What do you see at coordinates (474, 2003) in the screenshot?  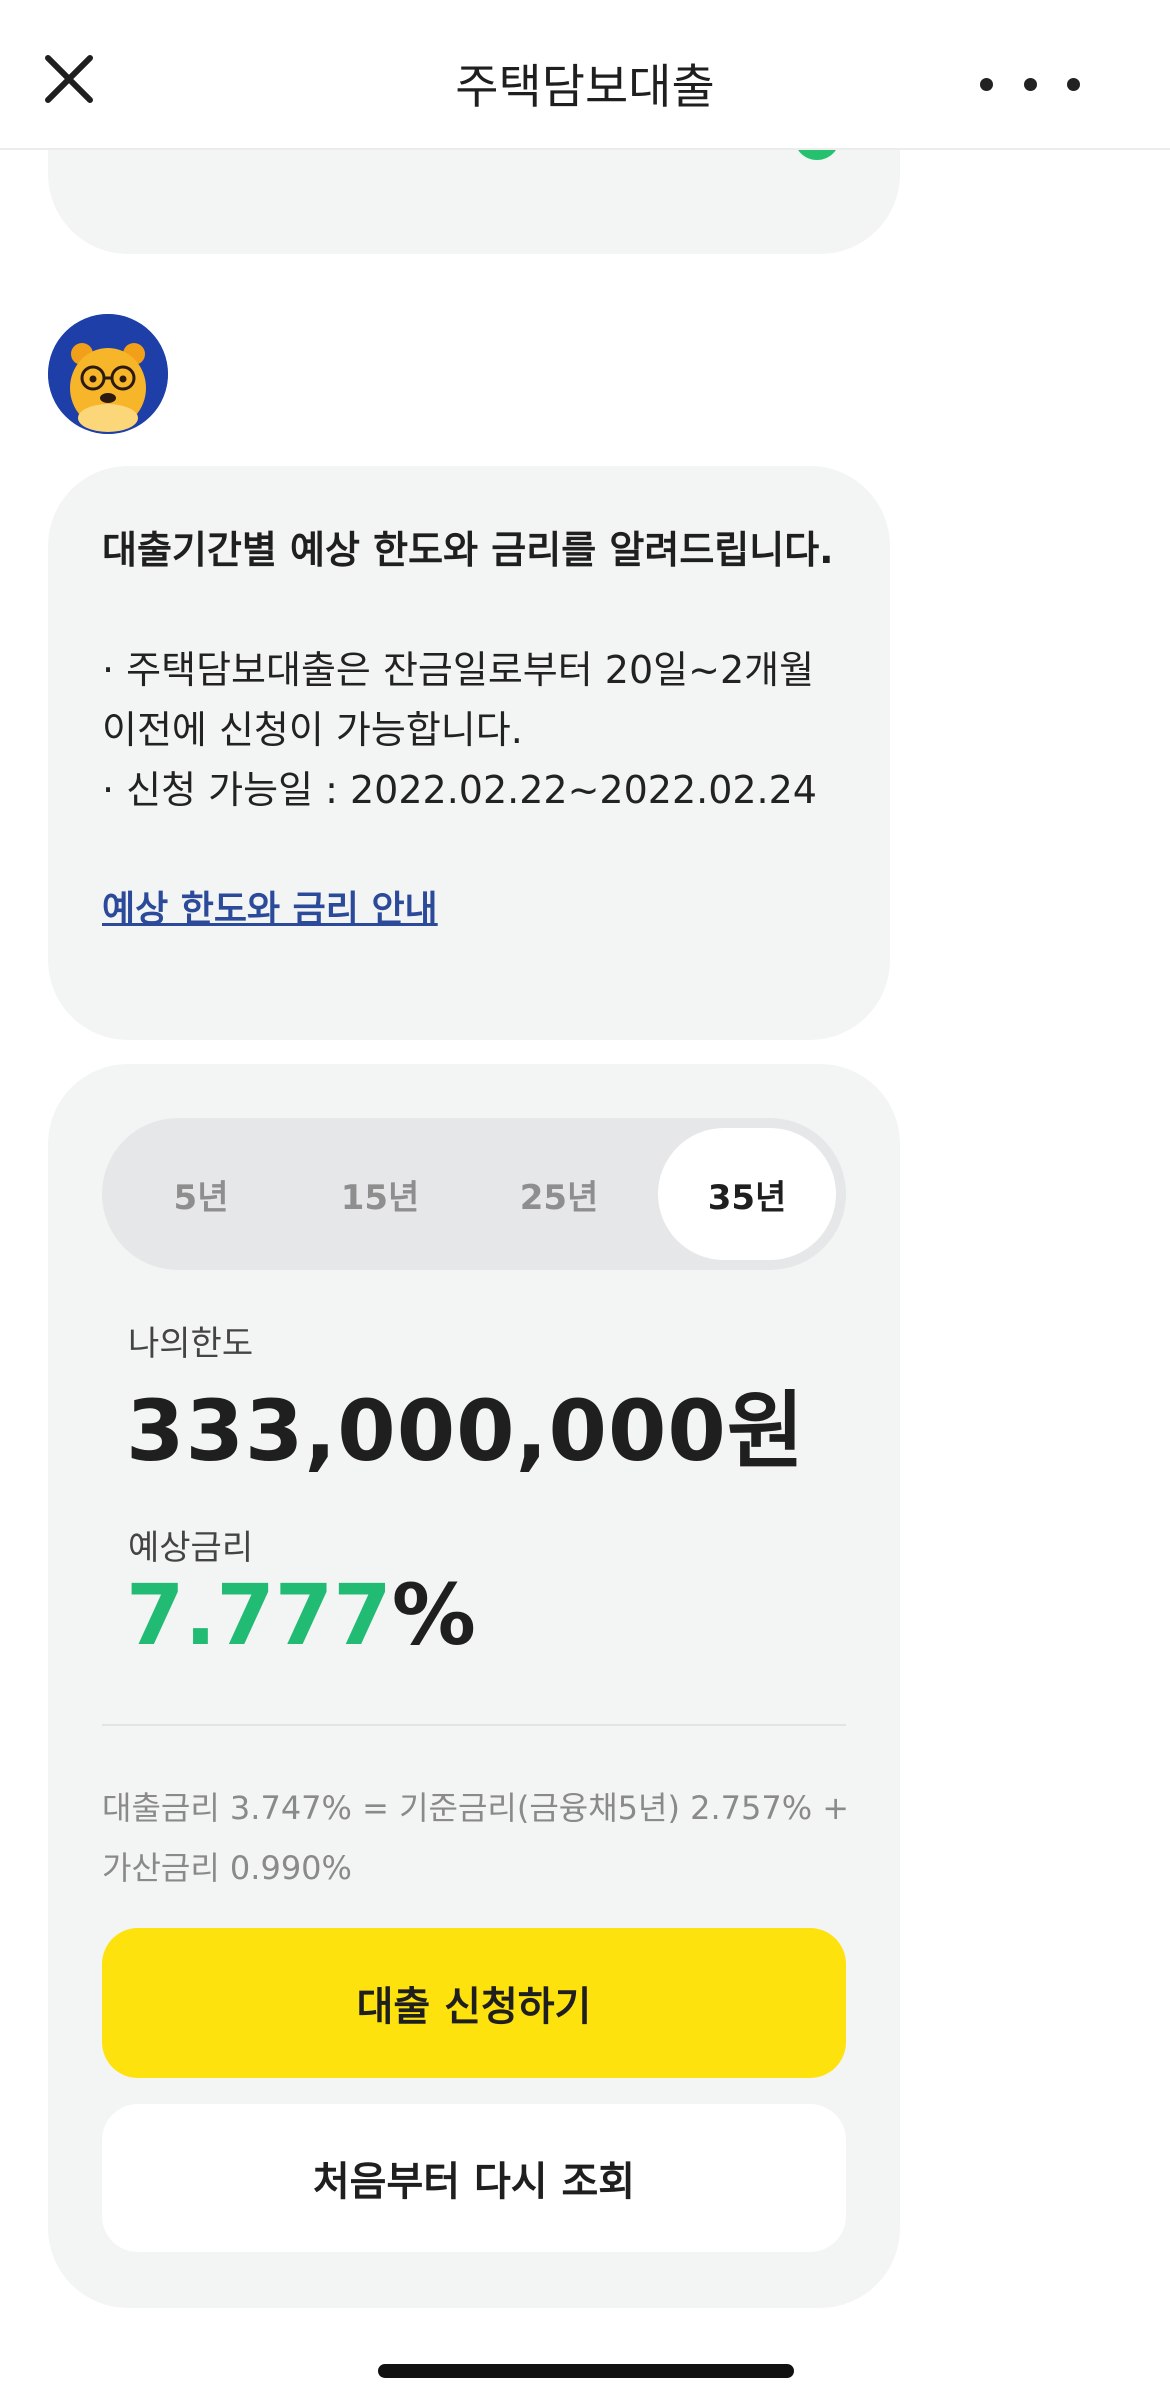 I see `apply-loan-button: 대출 신청하기` at bounding box center [474, 2003].